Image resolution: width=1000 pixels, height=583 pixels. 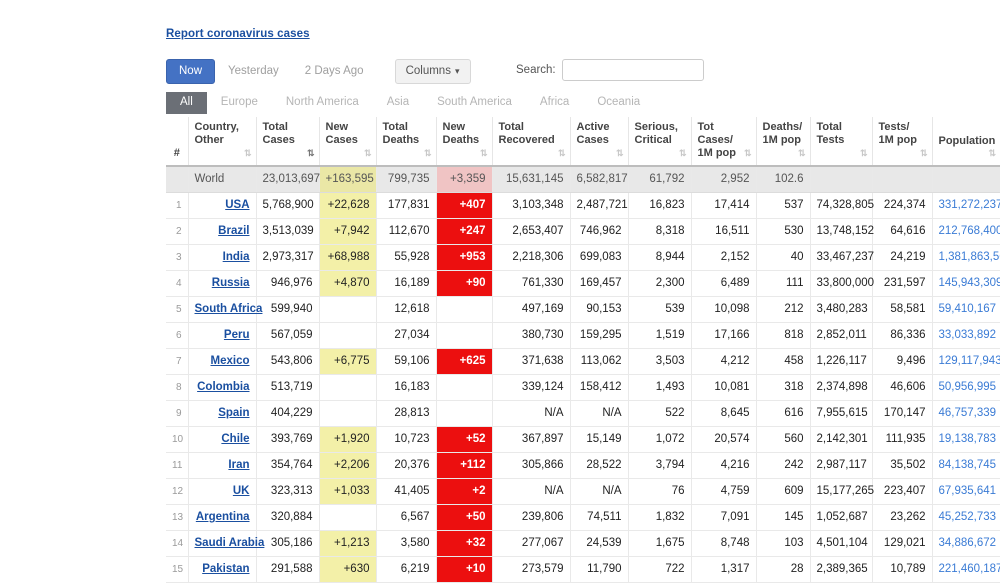 What do you see at coordinates (463, 205) in the screenshot?
I see `row-new-deaths: +407` at bounding box center [463, 205].